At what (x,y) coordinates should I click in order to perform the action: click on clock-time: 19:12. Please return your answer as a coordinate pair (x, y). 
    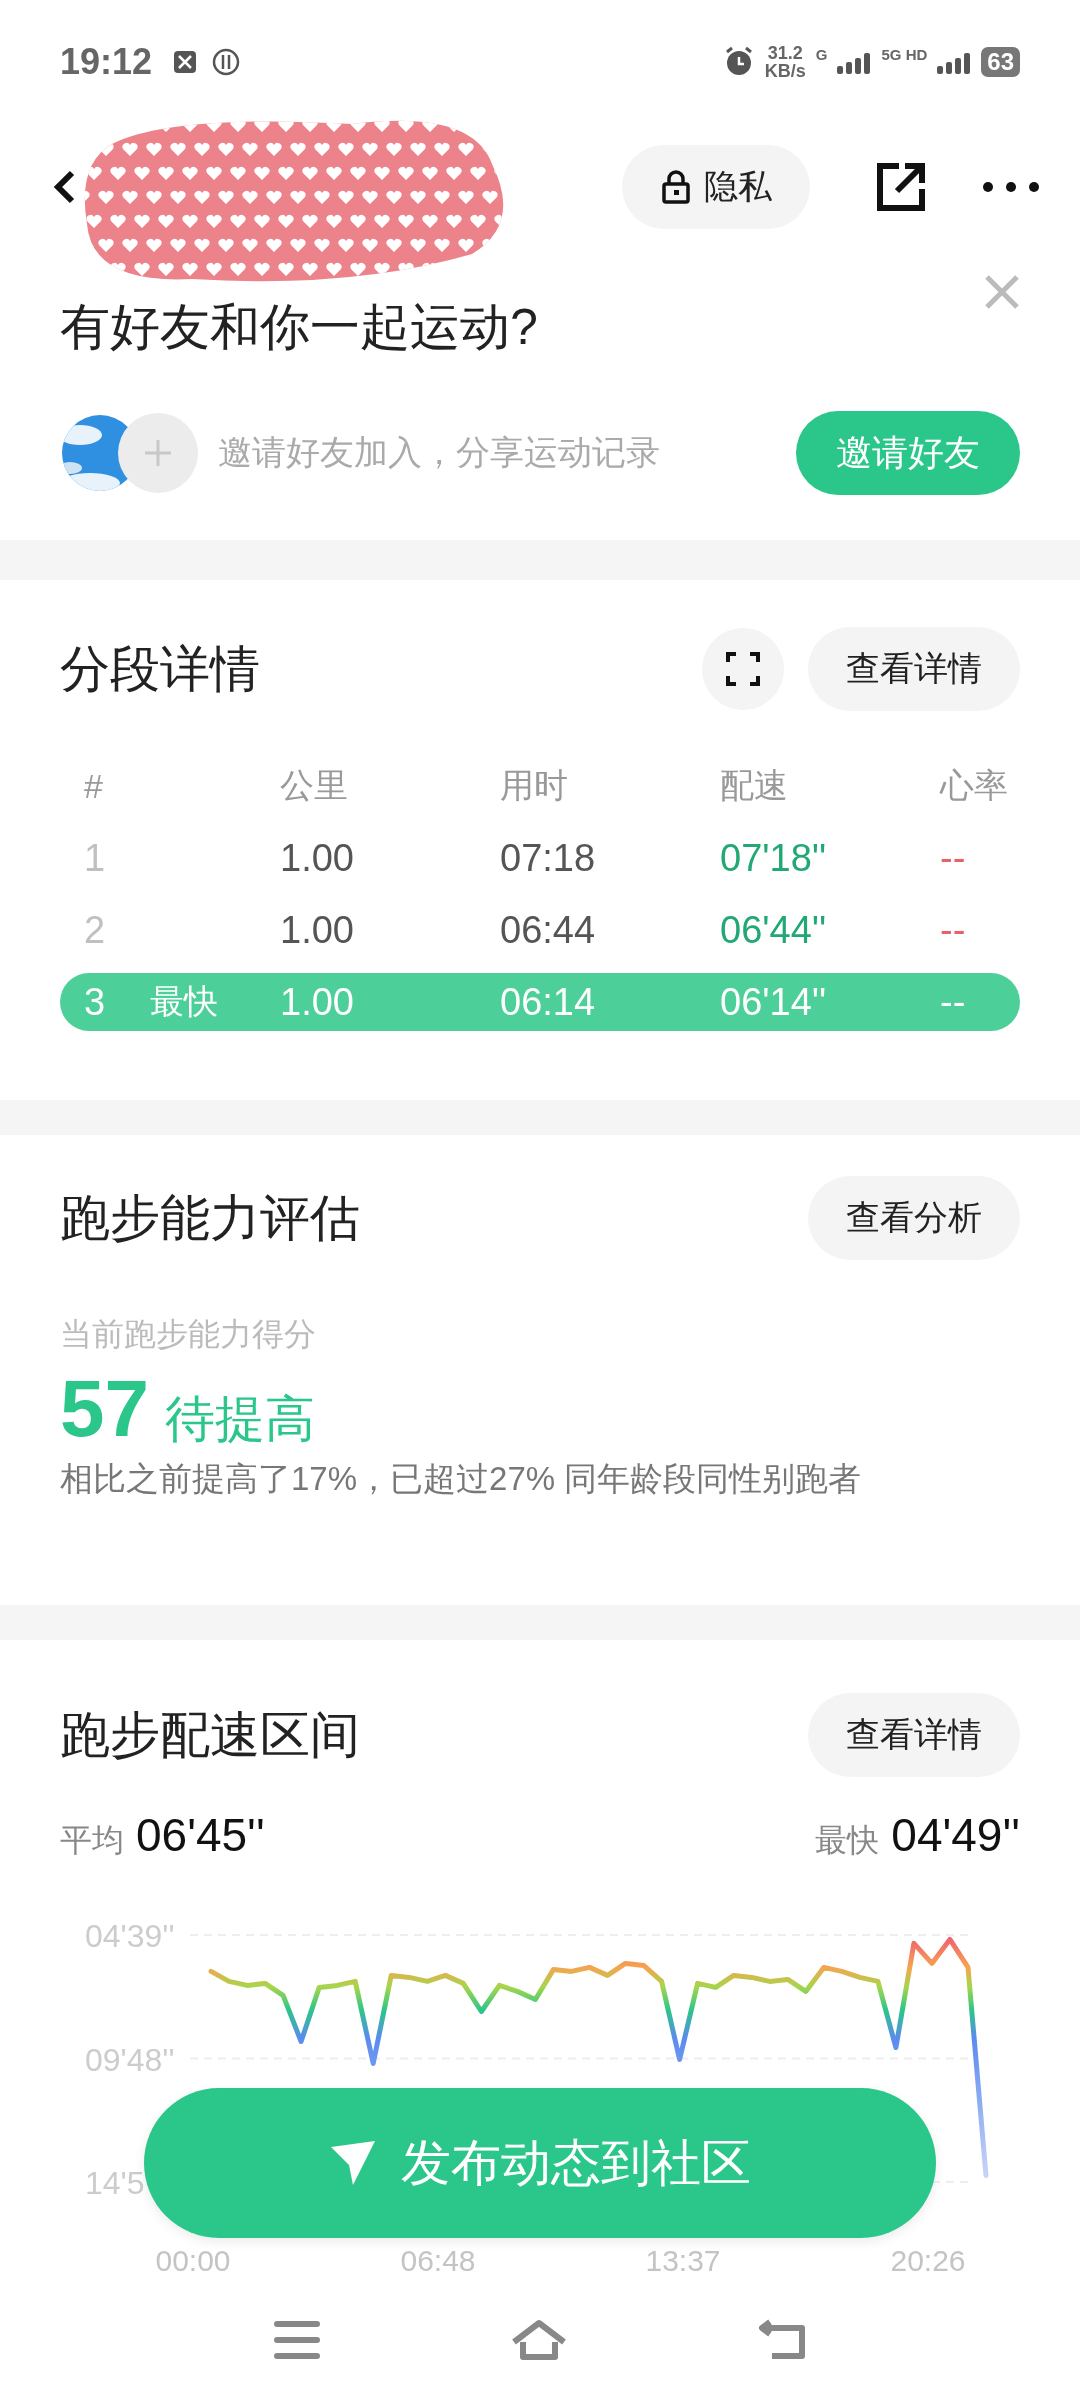
    Looking at the image, I should click on (106, 62).